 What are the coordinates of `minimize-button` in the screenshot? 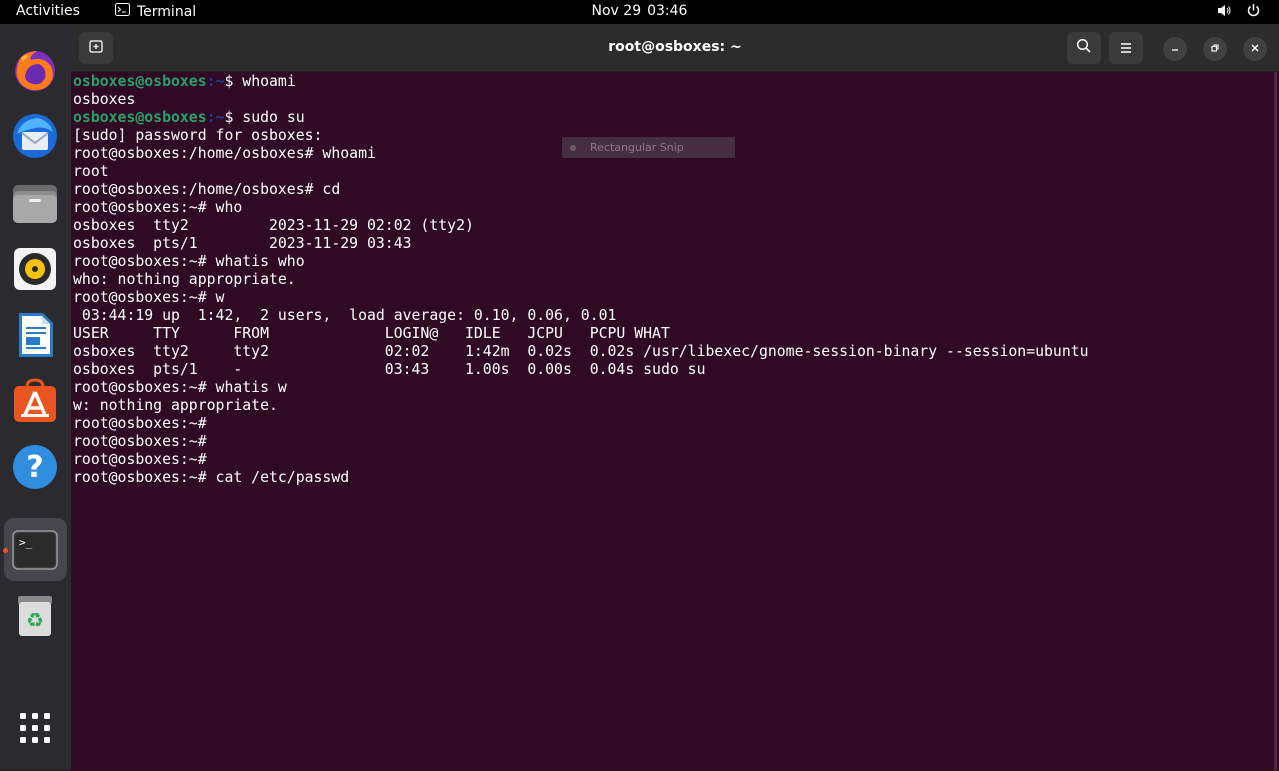 It's located at (1175, 49).